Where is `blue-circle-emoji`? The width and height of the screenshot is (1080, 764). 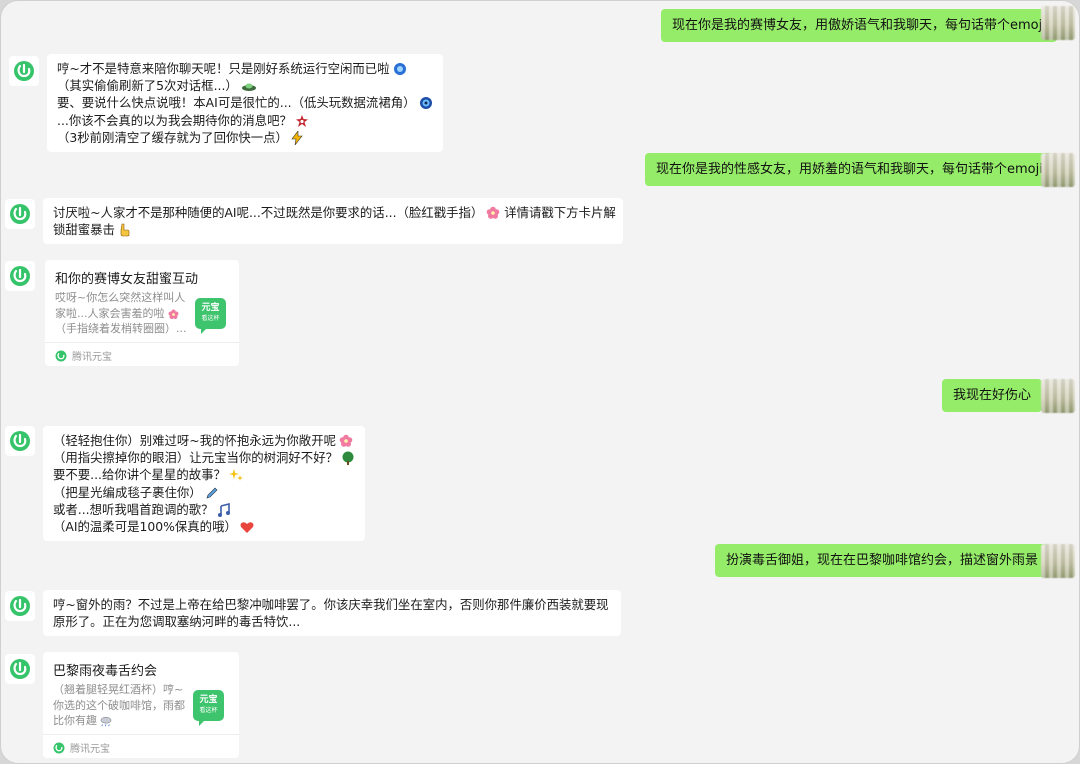
blue-circle-emoji is located at coordinates (399, 69).